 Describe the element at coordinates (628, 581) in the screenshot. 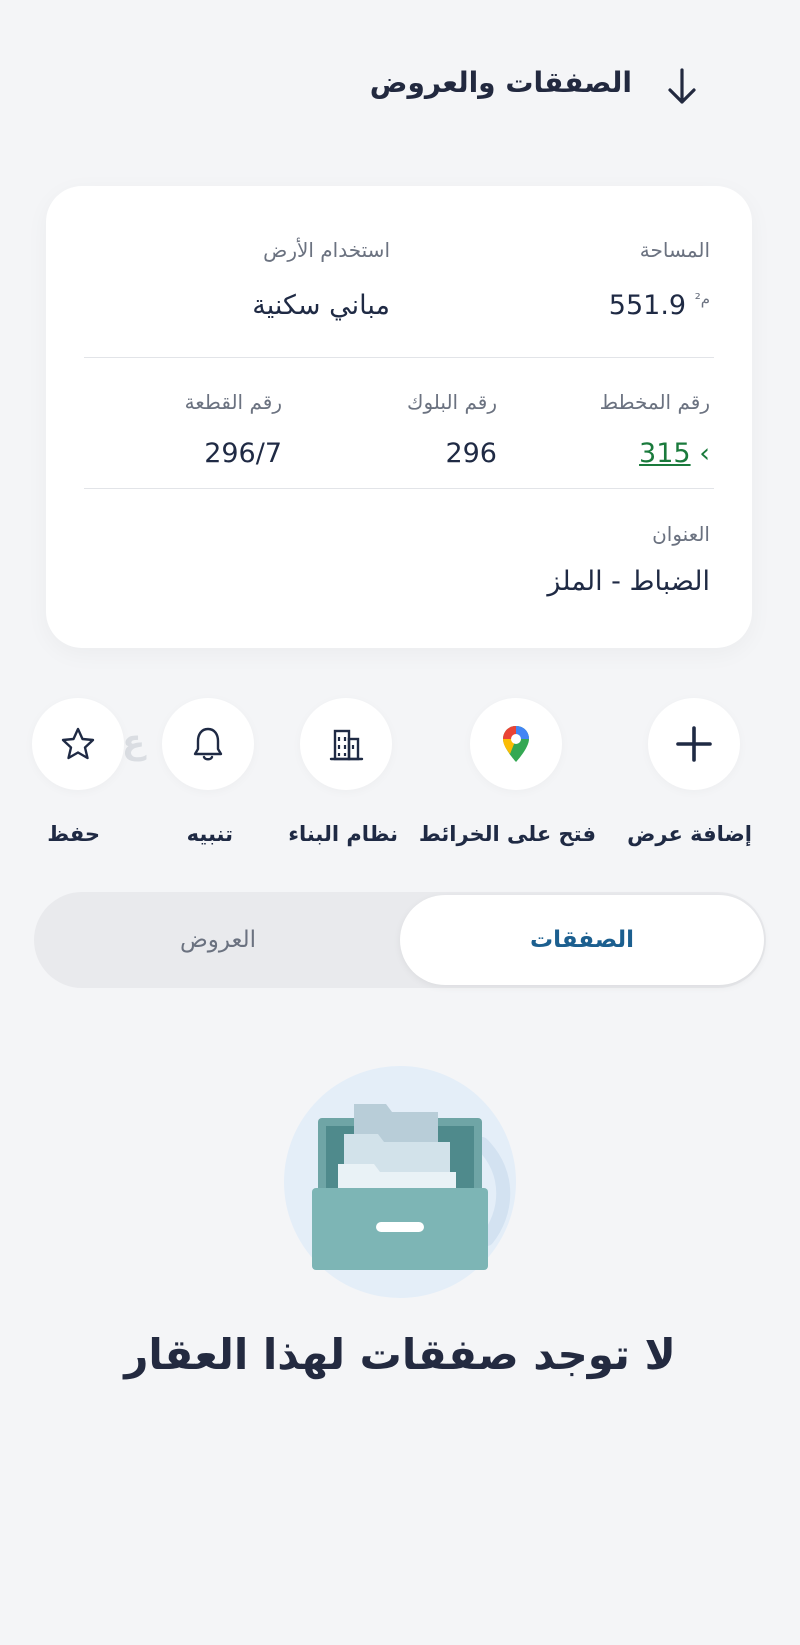

I see `address-value: الضباط - الملز` at that location.